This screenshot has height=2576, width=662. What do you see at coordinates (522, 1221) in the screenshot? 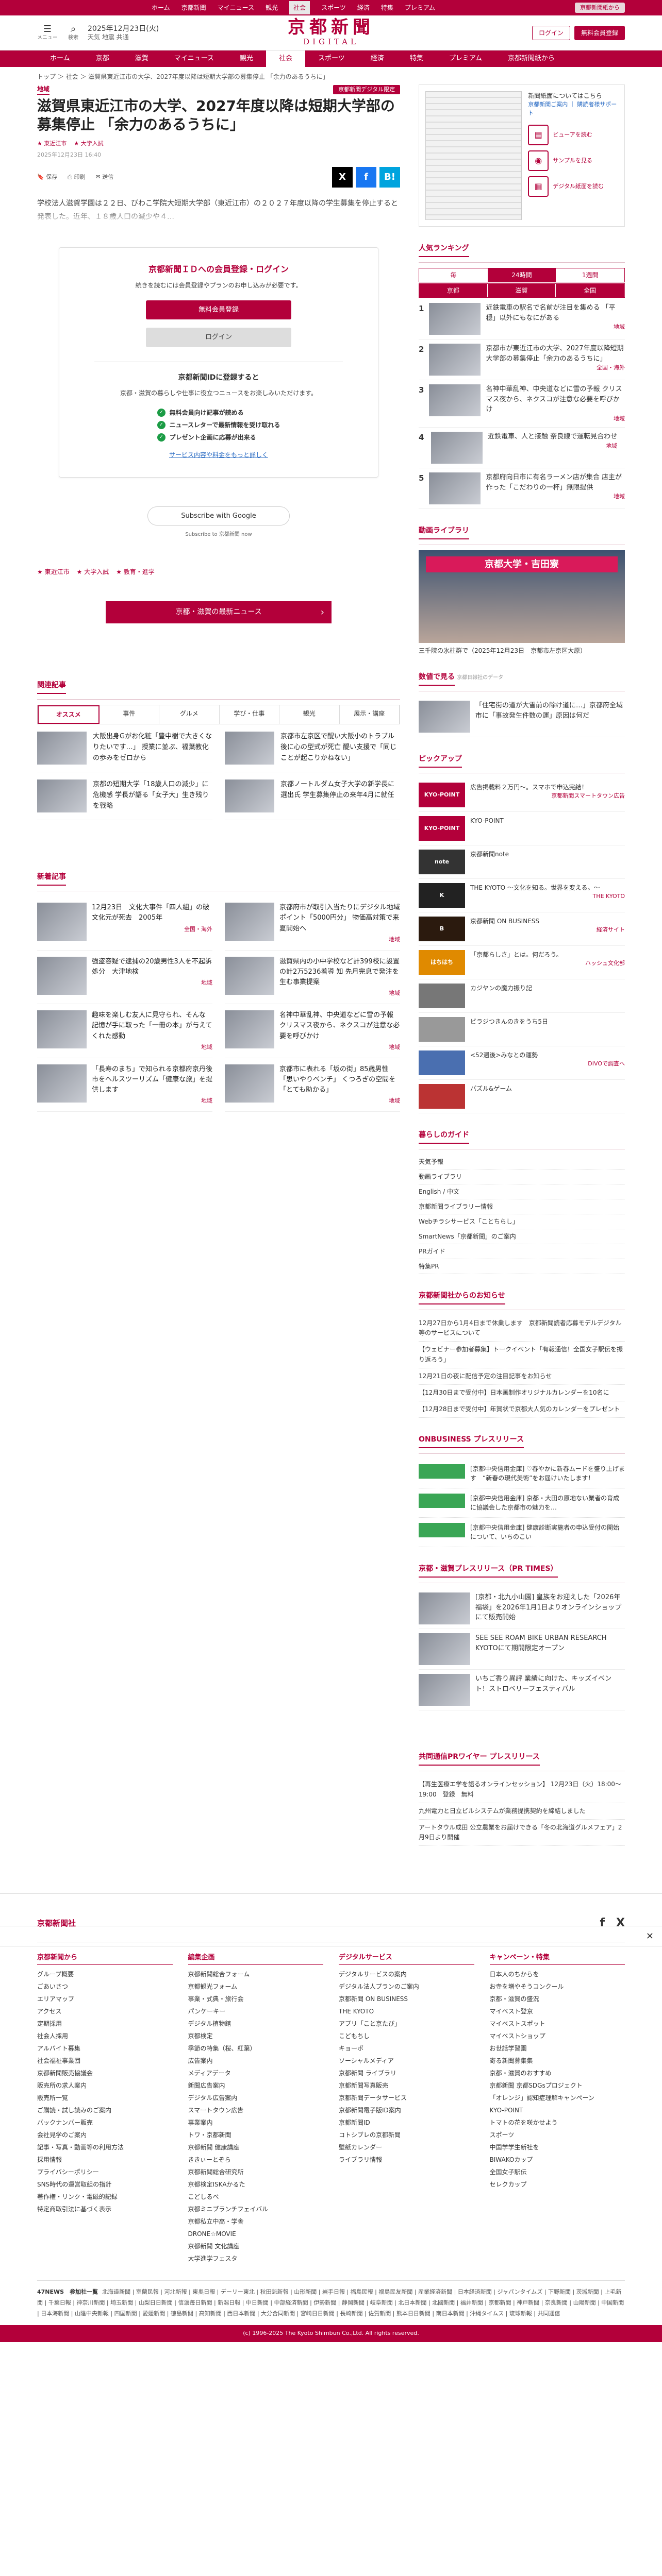
I see `guide-link: Webチラシサービス「ことちらし」` at bounding box center [522, 1221].